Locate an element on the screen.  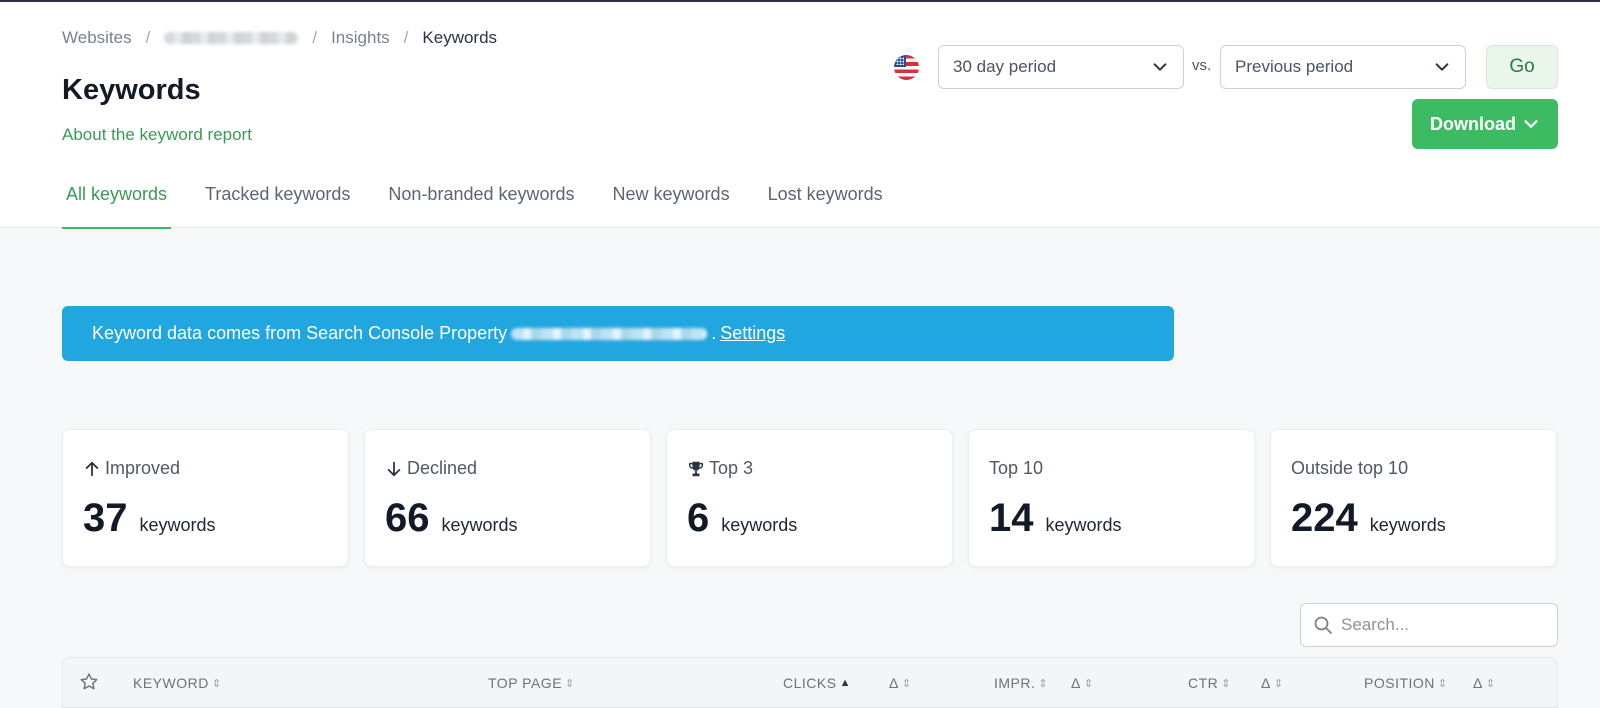
column-ctr: CTR ⇕ is located at coordinates (1209, 683).